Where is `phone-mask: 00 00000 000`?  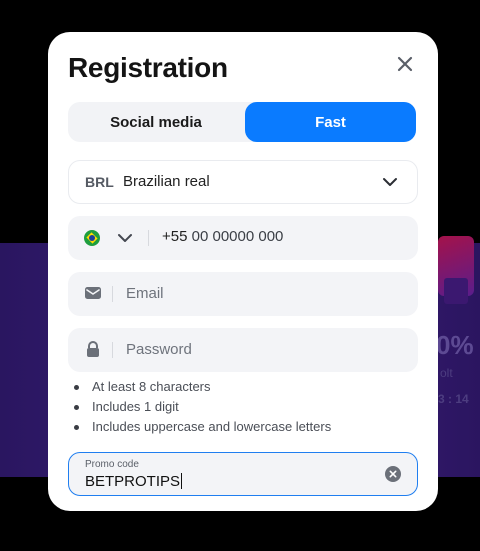 phone-mask: 00 00000 000 is located at coordinates (237, 236).